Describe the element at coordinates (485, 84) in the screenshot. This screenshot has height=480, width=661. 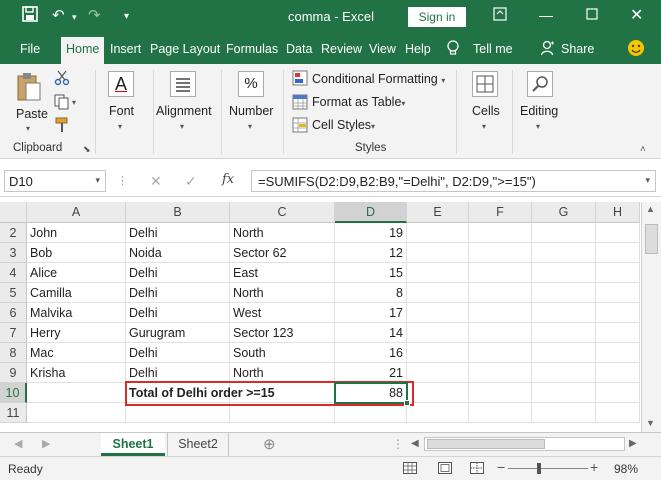
I see `cells-icon` at that location.